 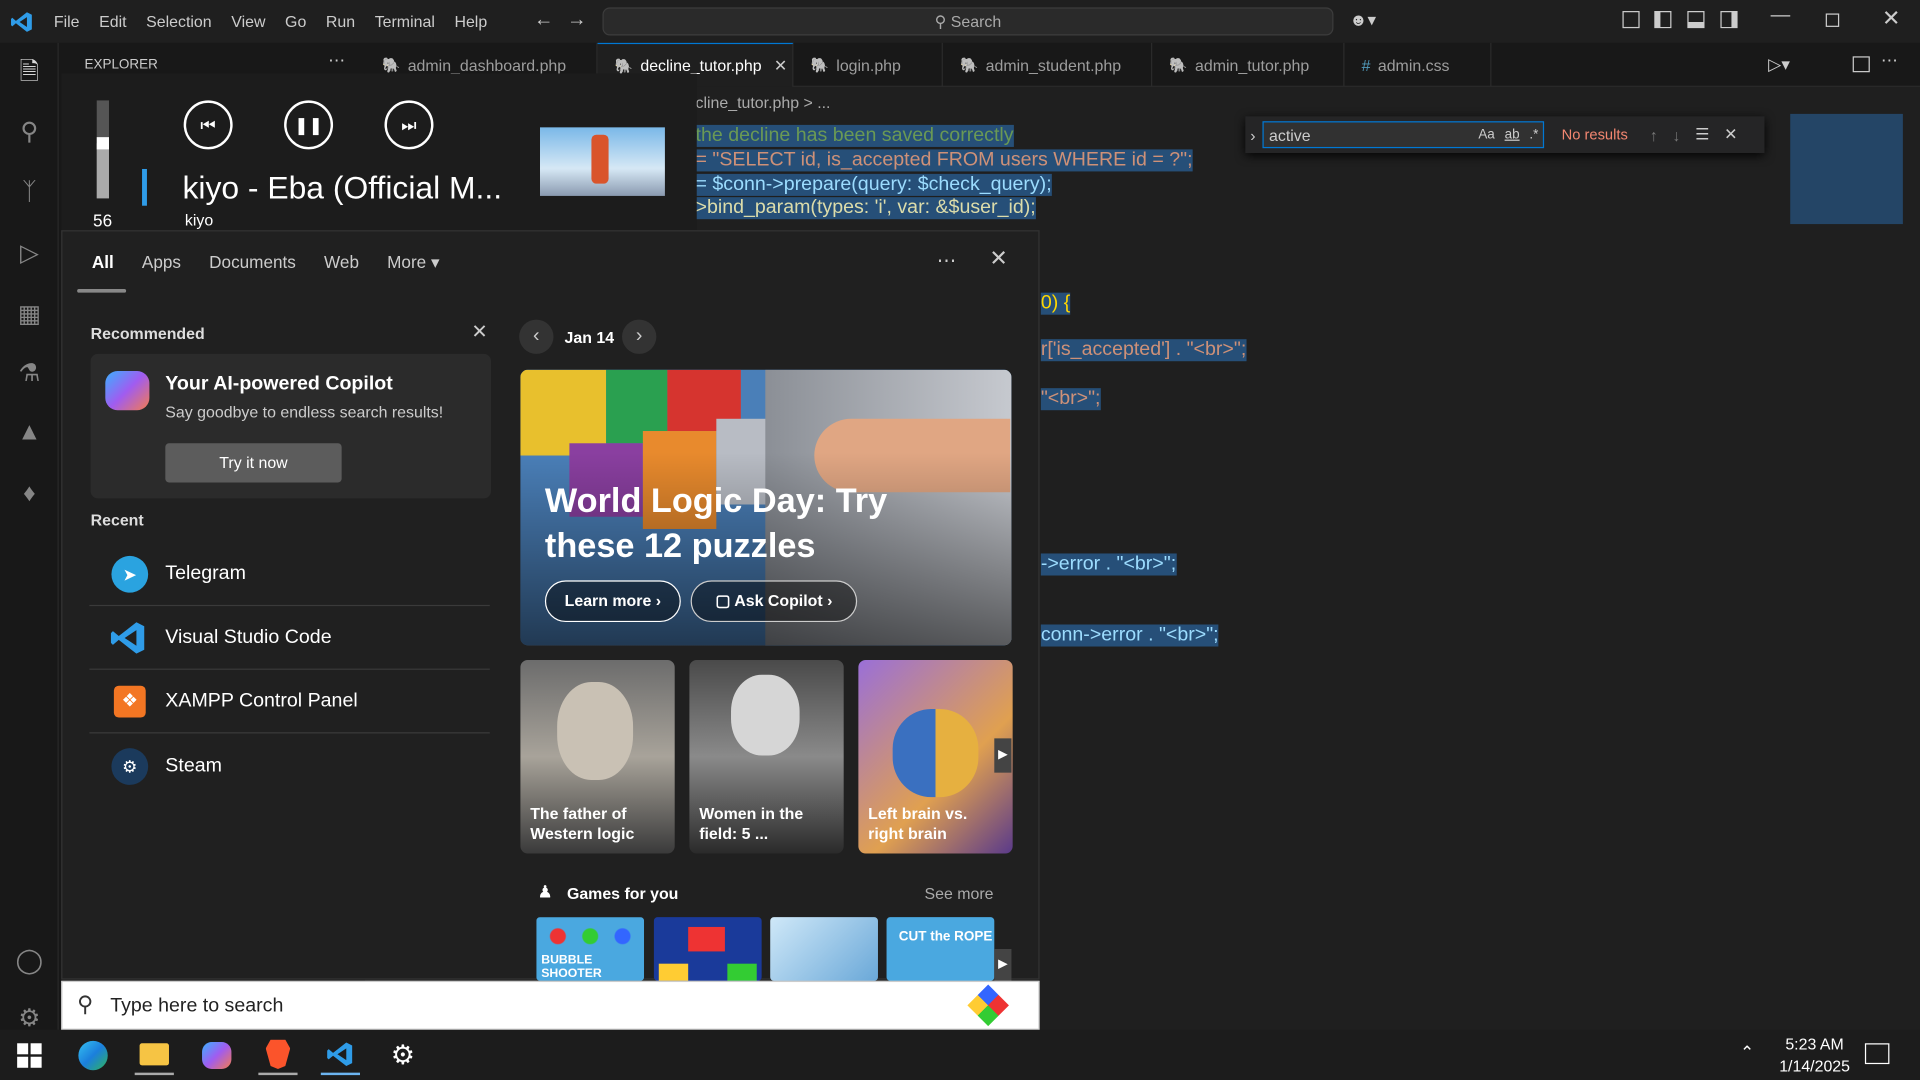 What do you see at coordinates (1362, 20) in the screenshot?
I see `copilot-icon: ☻▾` at bounding box center [1362, 20].